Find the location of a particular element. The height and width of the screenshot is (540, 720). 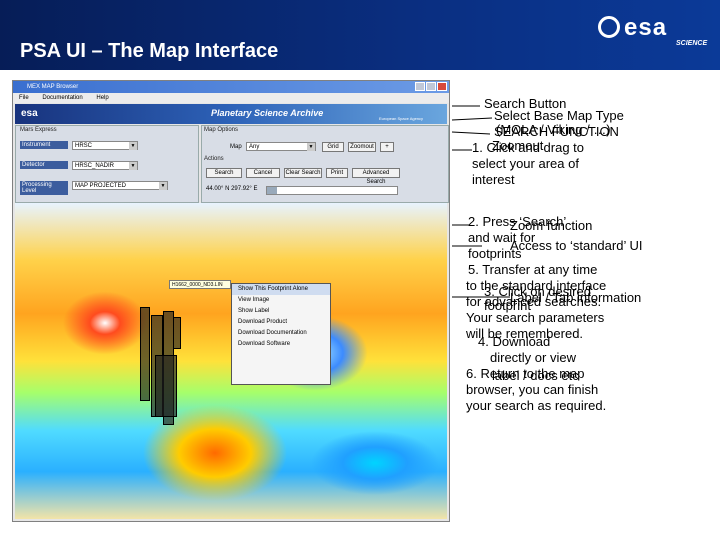

annotation-step4-line2: directly or view is located at coordinates (533, 357).